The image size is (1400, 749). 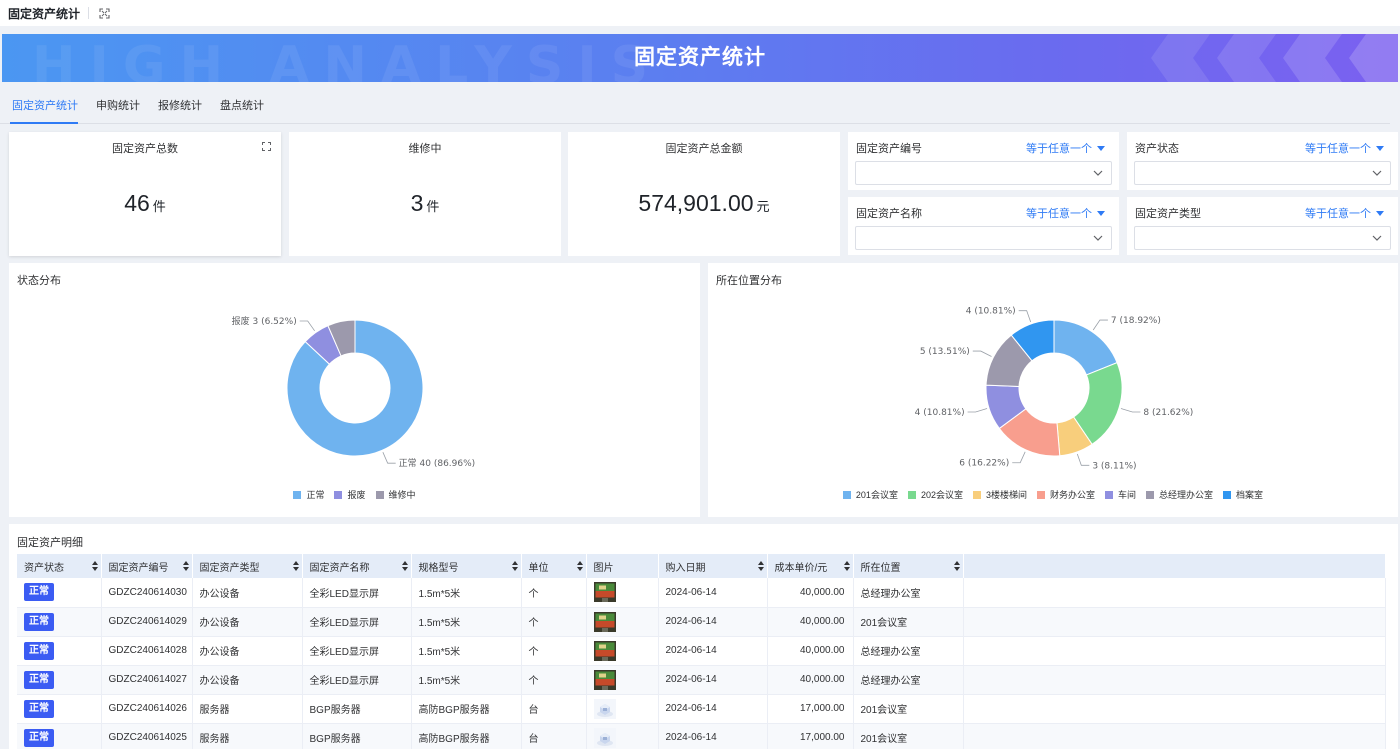 What do you see at coordinates (104, 13) in the screenshot?
I see `fullscreen-icon` at bounding box center [104, 13].